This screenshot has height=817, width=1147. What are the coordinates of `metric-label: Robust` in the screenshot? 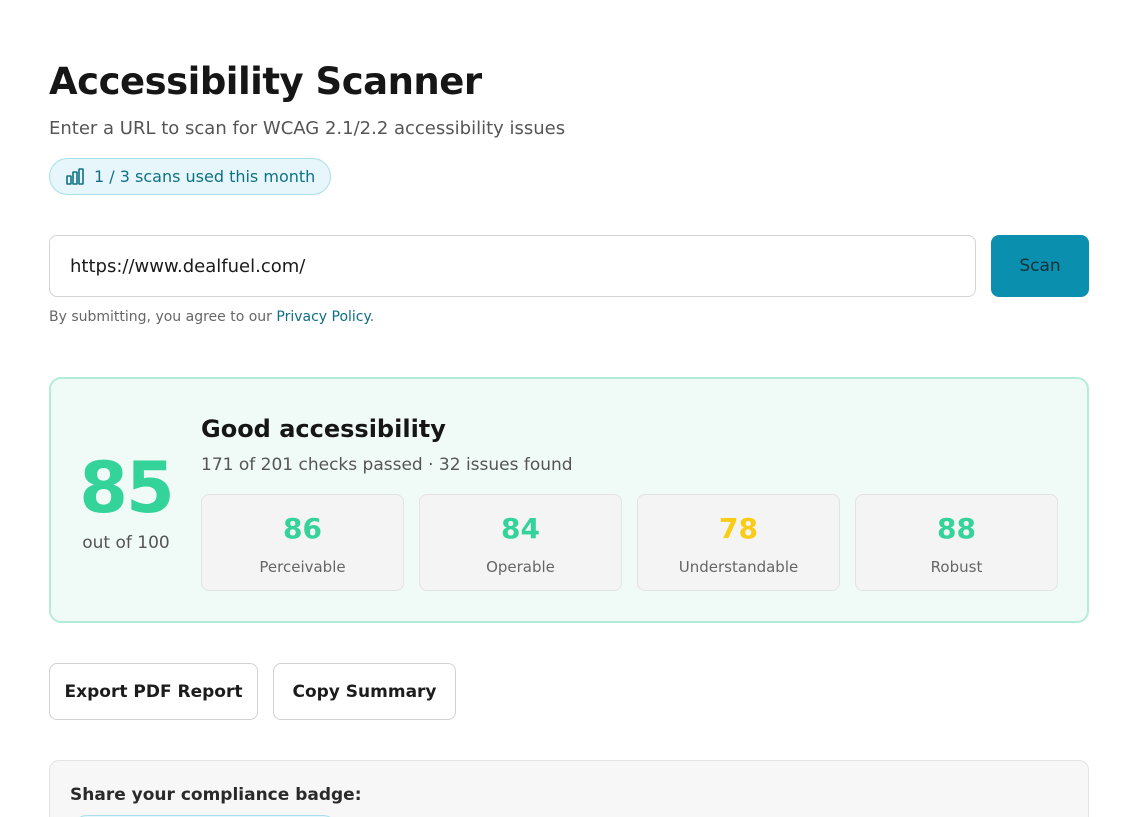 It's located at (956, 567).